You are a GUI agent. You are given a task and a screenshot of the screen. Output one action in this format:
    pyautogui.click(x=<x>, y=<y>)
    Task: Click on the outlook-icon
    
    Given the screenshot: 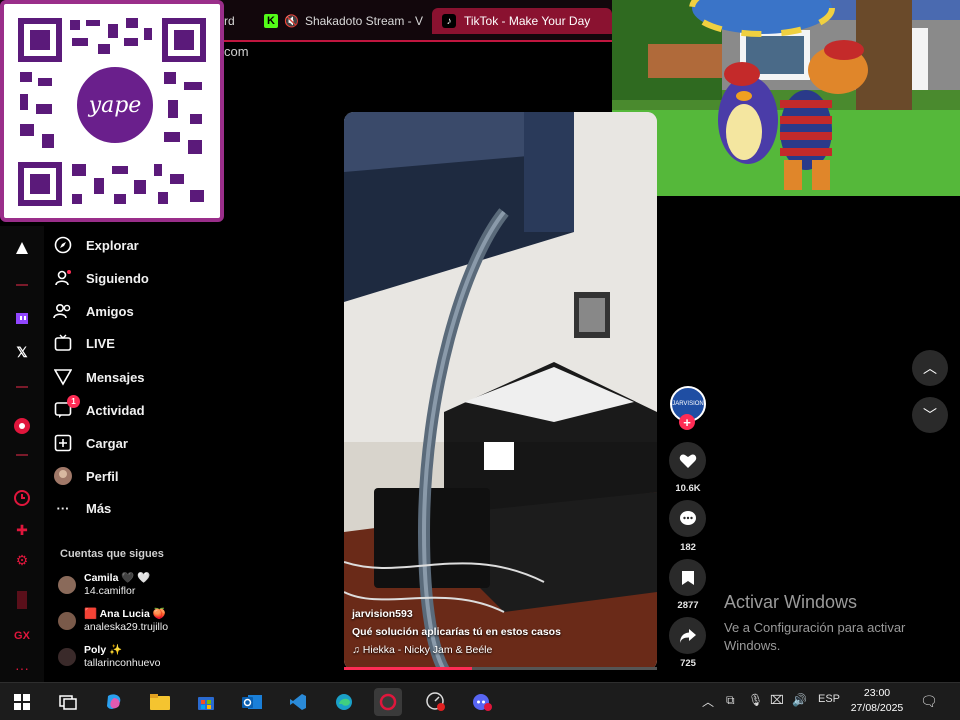 What is the action you would take?
    pyautogui.click(x=252, y=702)
    